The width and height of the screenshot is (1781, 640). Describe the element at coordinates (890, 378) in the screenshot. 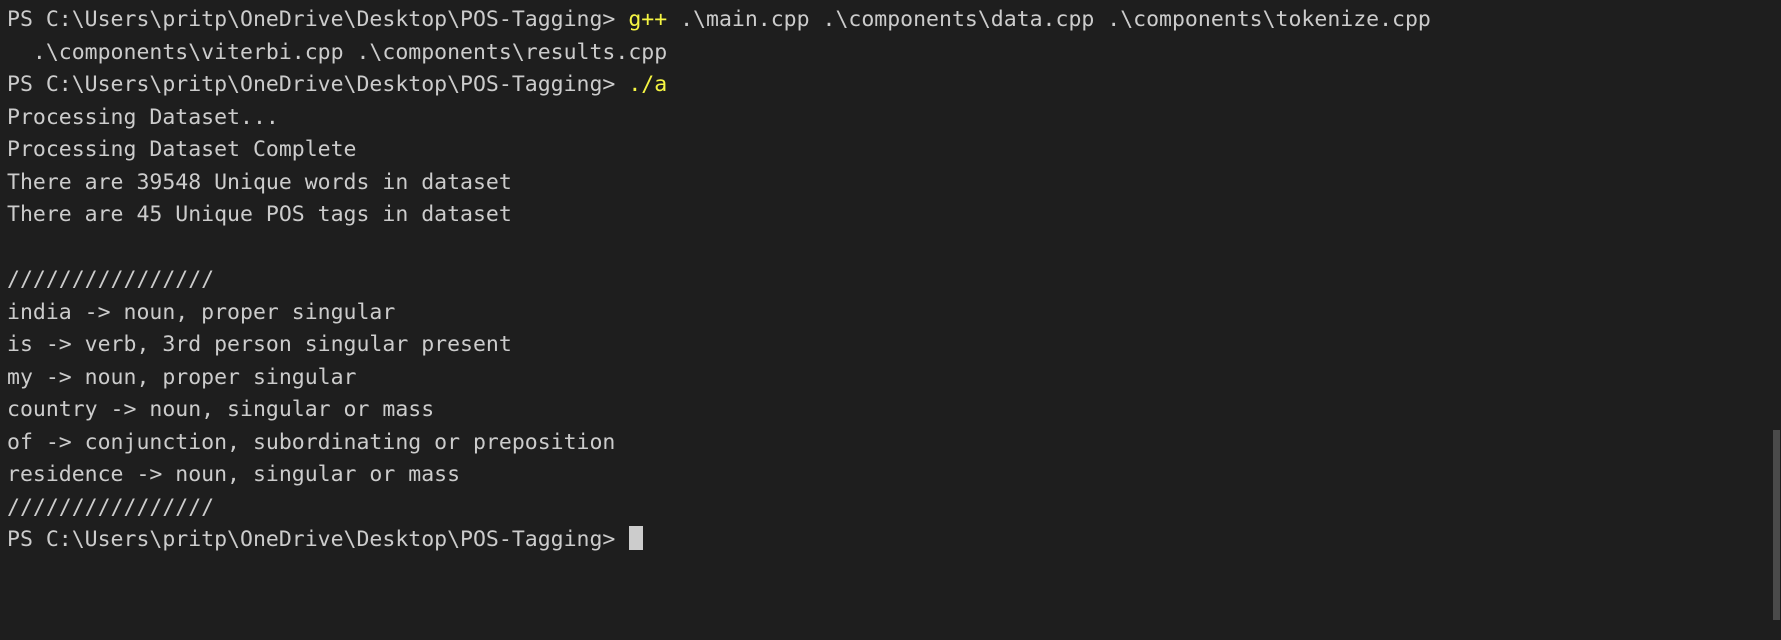

I see `terminal-line-tagged-token: my -> noun, proper singular` at that location.